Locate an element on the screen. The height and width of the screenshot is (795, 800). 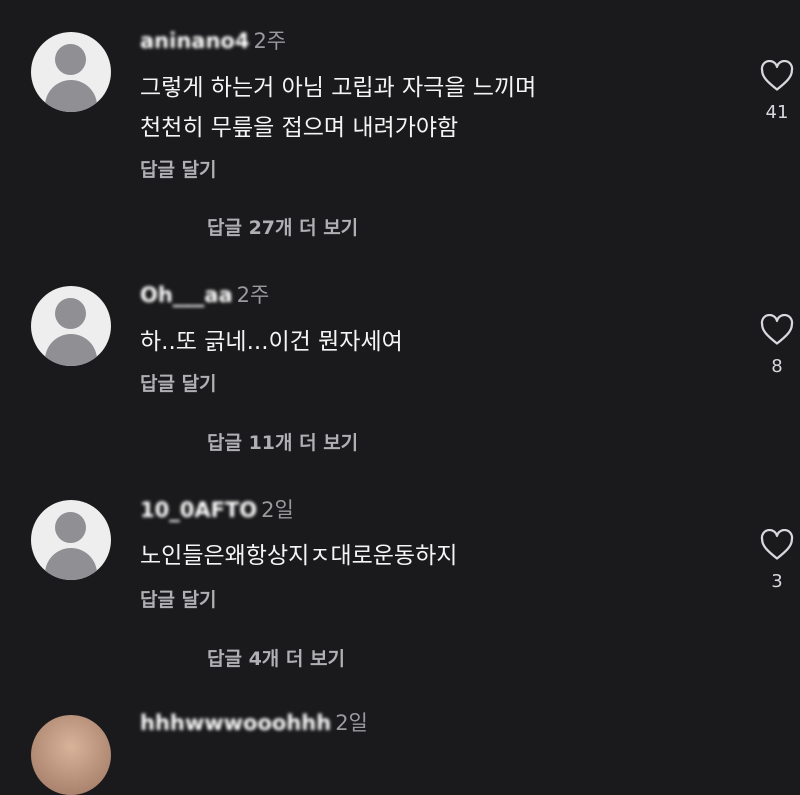
comment-text: 그렇게 하는거 아님 고립과 자극을 느끼며 천천히 무릎을 접으며 내려가야함 is located at coordinates (338, 108).